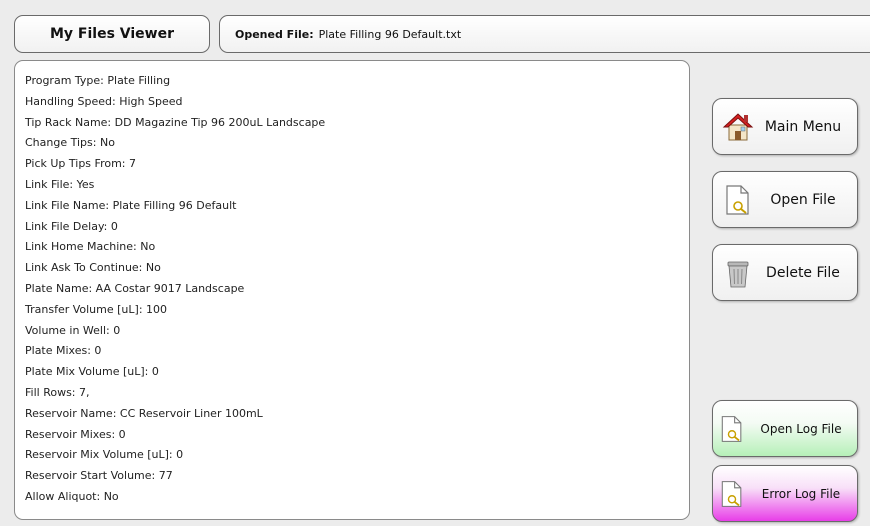 The width and height of the screenshot is (870, 526). What do you see at coordinates (803, 126) in the screenshot?
I see `main-menu-label: Main Menu` at bounding box center [803, 126].